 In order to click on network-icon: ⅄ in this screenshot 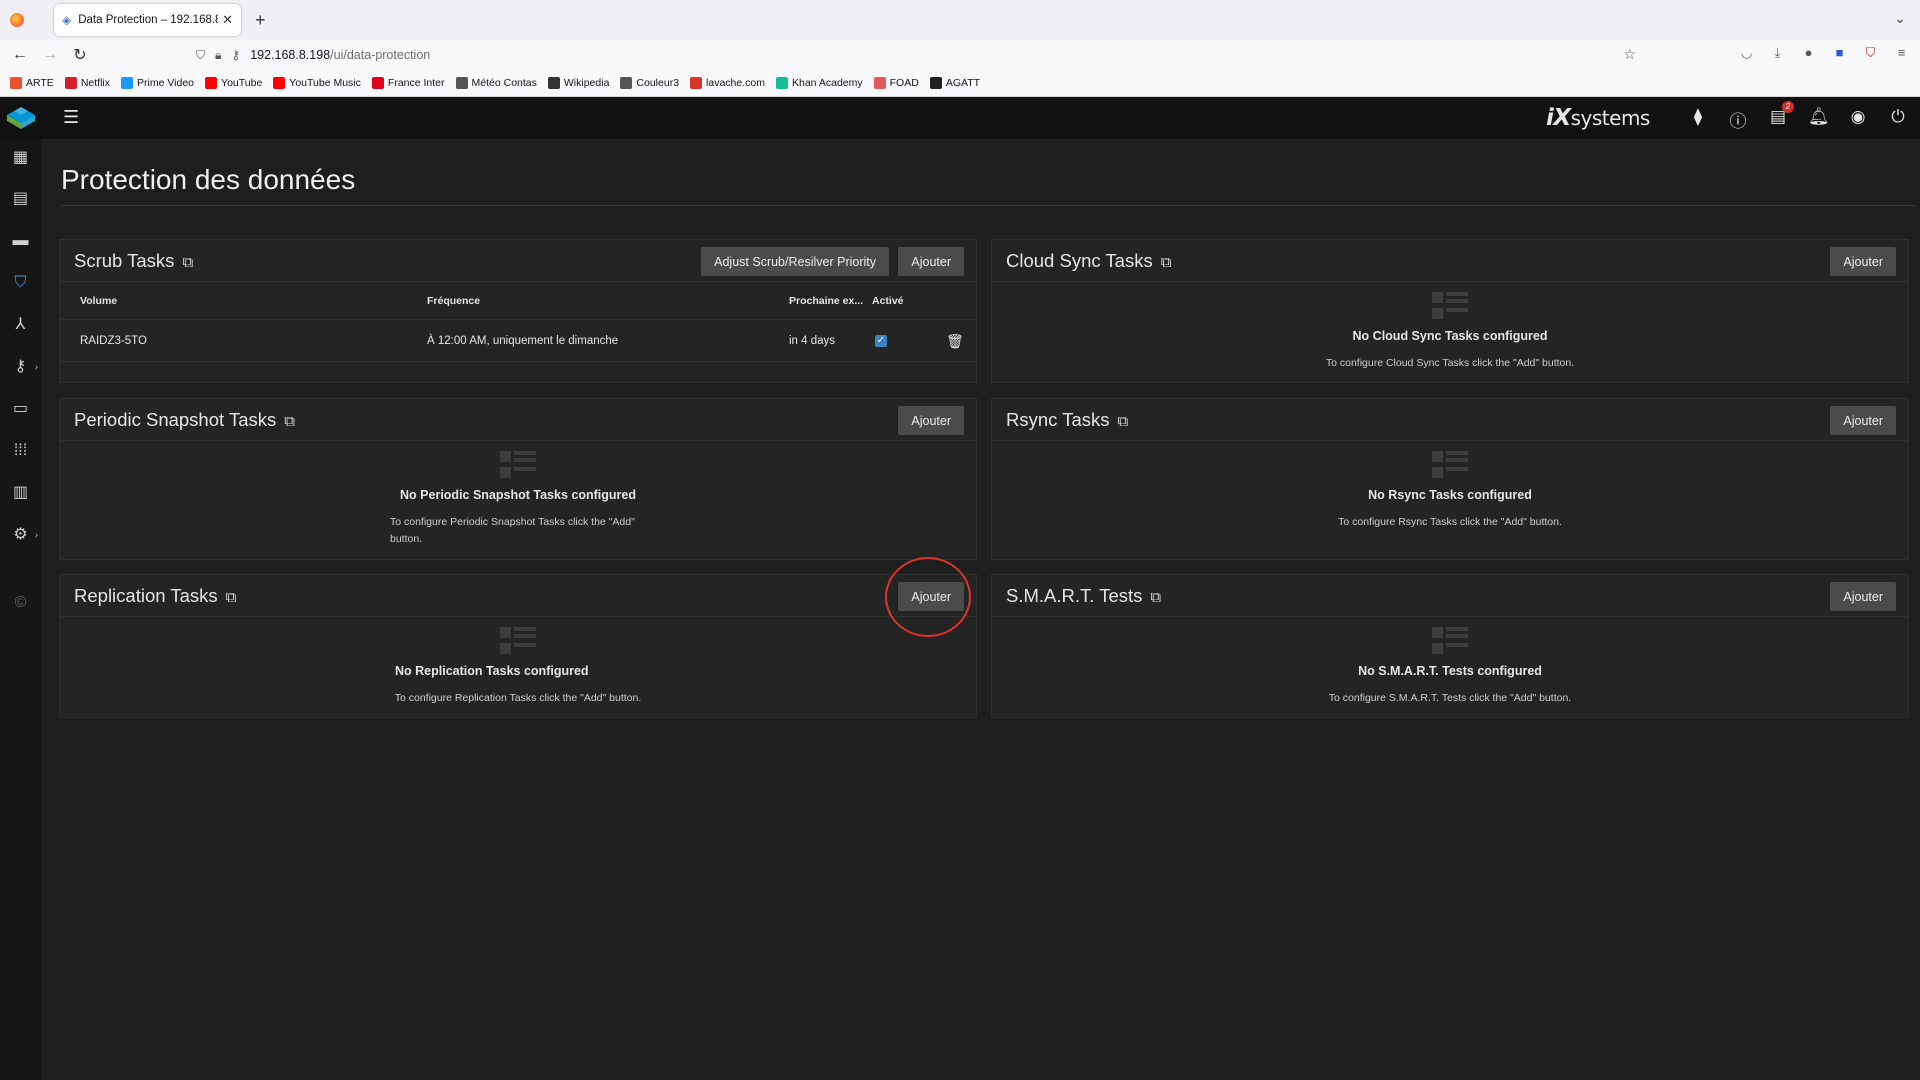, I will do `click(20, 325)`.